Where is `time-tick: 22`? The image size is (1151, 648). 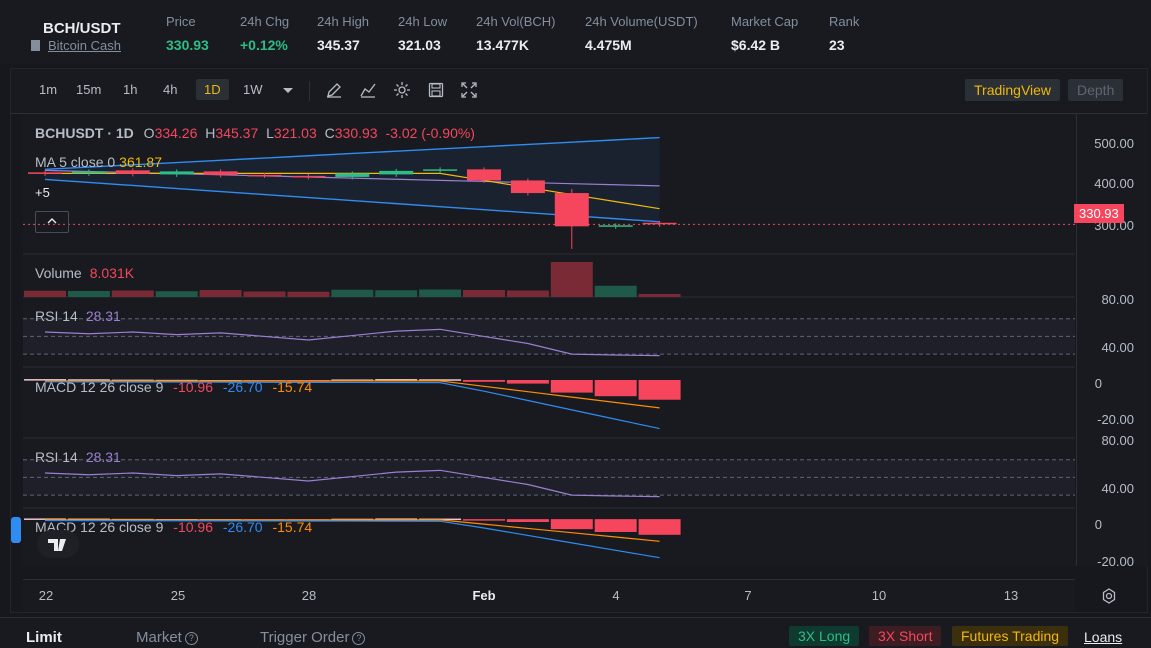 time-tick: 22 is located at coordinates (46, 595).